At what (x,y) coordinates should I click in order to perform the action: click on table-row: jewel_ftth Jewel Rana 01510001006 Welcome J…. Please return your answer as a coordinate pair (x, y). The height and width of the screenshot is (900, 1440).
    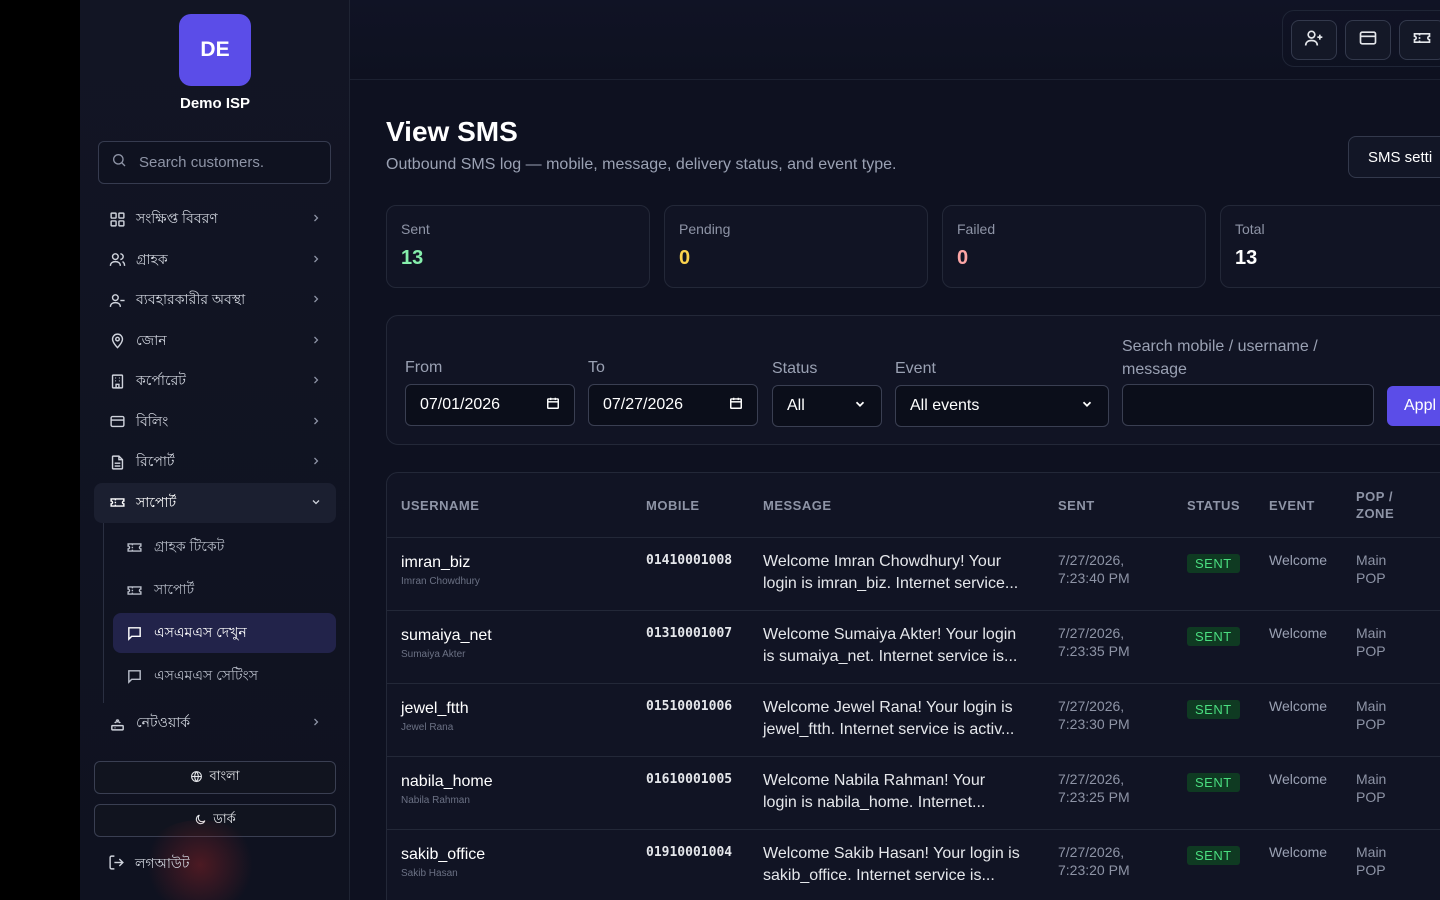
    Looking at the image, I should click on (913, 720).